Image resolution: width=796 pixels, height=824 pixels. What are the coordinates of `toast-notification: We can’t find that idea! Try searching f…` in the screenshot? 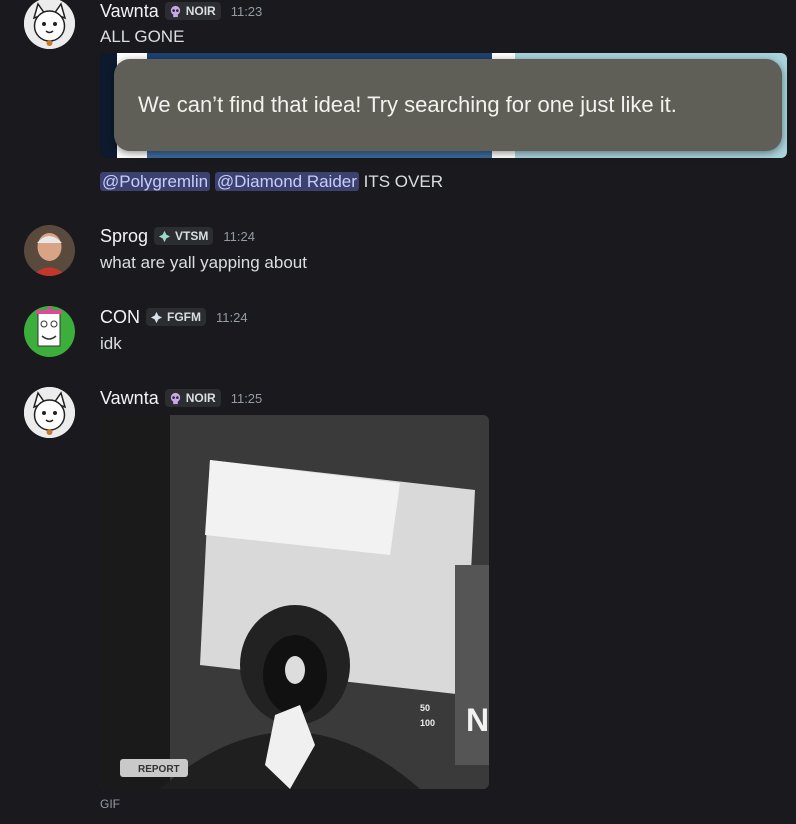 It's located at (448, 105).